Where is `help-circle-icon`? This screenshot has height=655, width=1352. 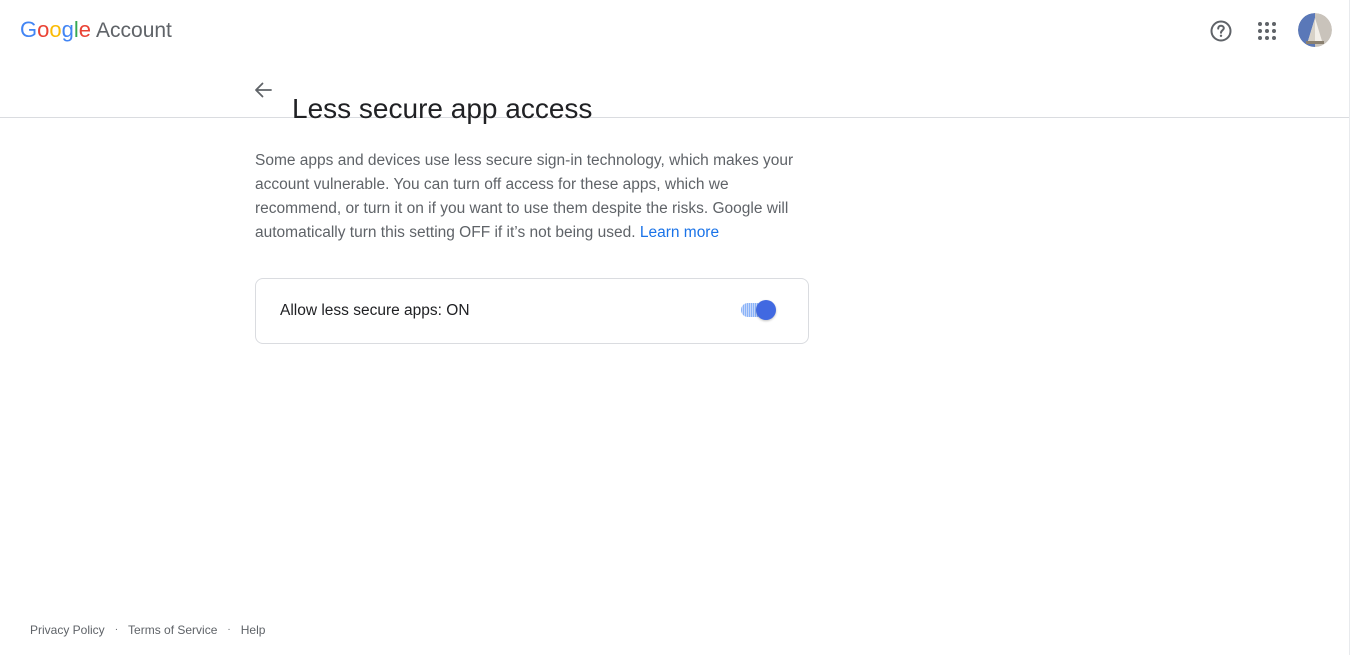 help-circle-icon is located at coordinates (1221, 31).